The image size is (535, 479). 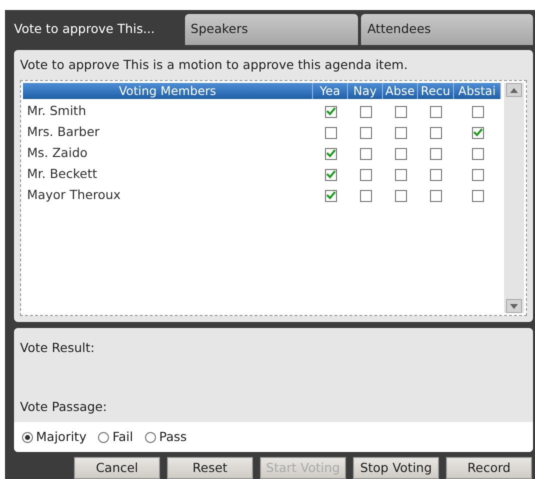 What do you see at coordinates (514, 198) in the screenshot?
I see `scrollbar` at bounding box center [514, 198].